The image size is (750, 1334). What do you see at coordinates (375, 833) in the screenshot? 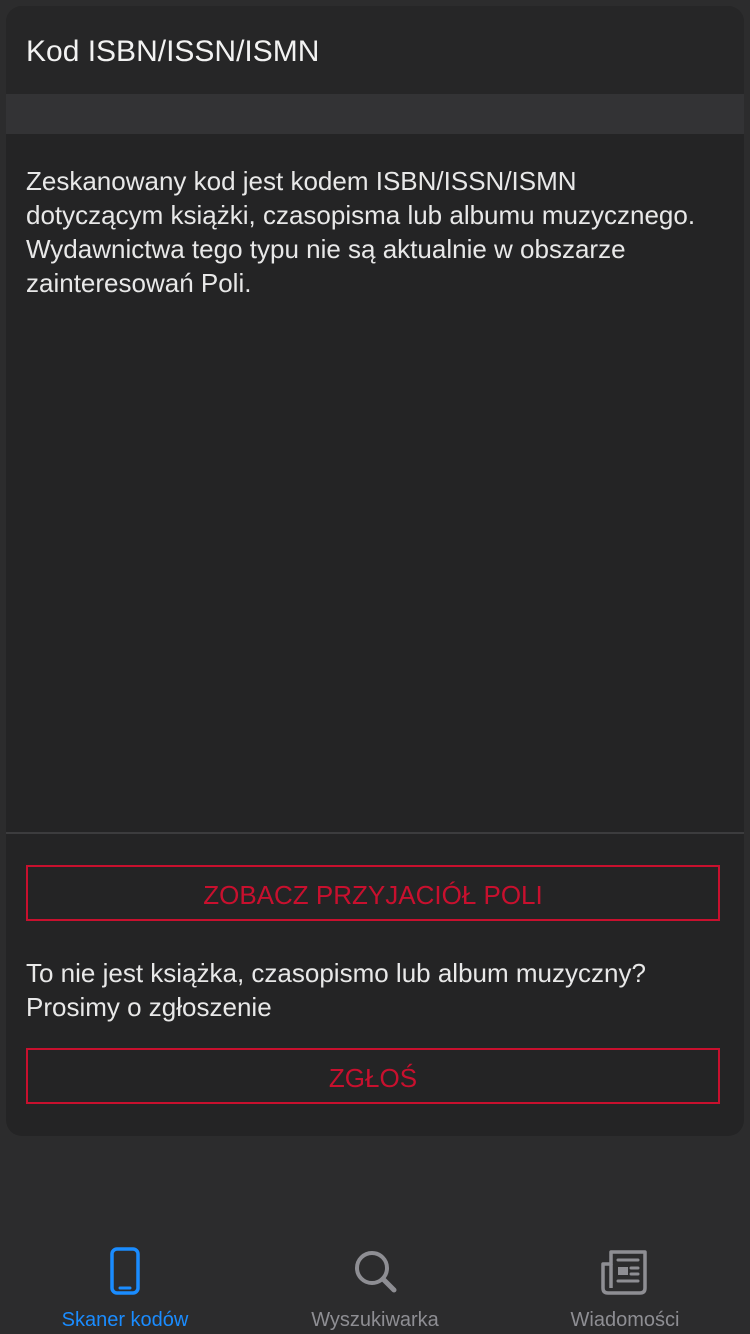
I see `divider` at bounding box center [375, 833].